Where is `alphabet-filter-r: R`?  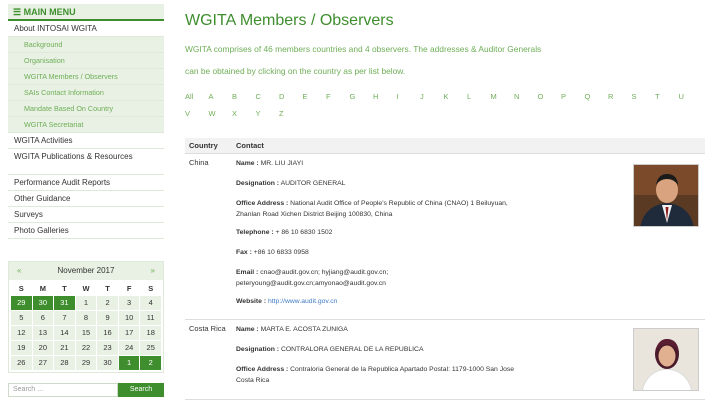
alphabet-filter-r: R is located at coordinates (620, 96).